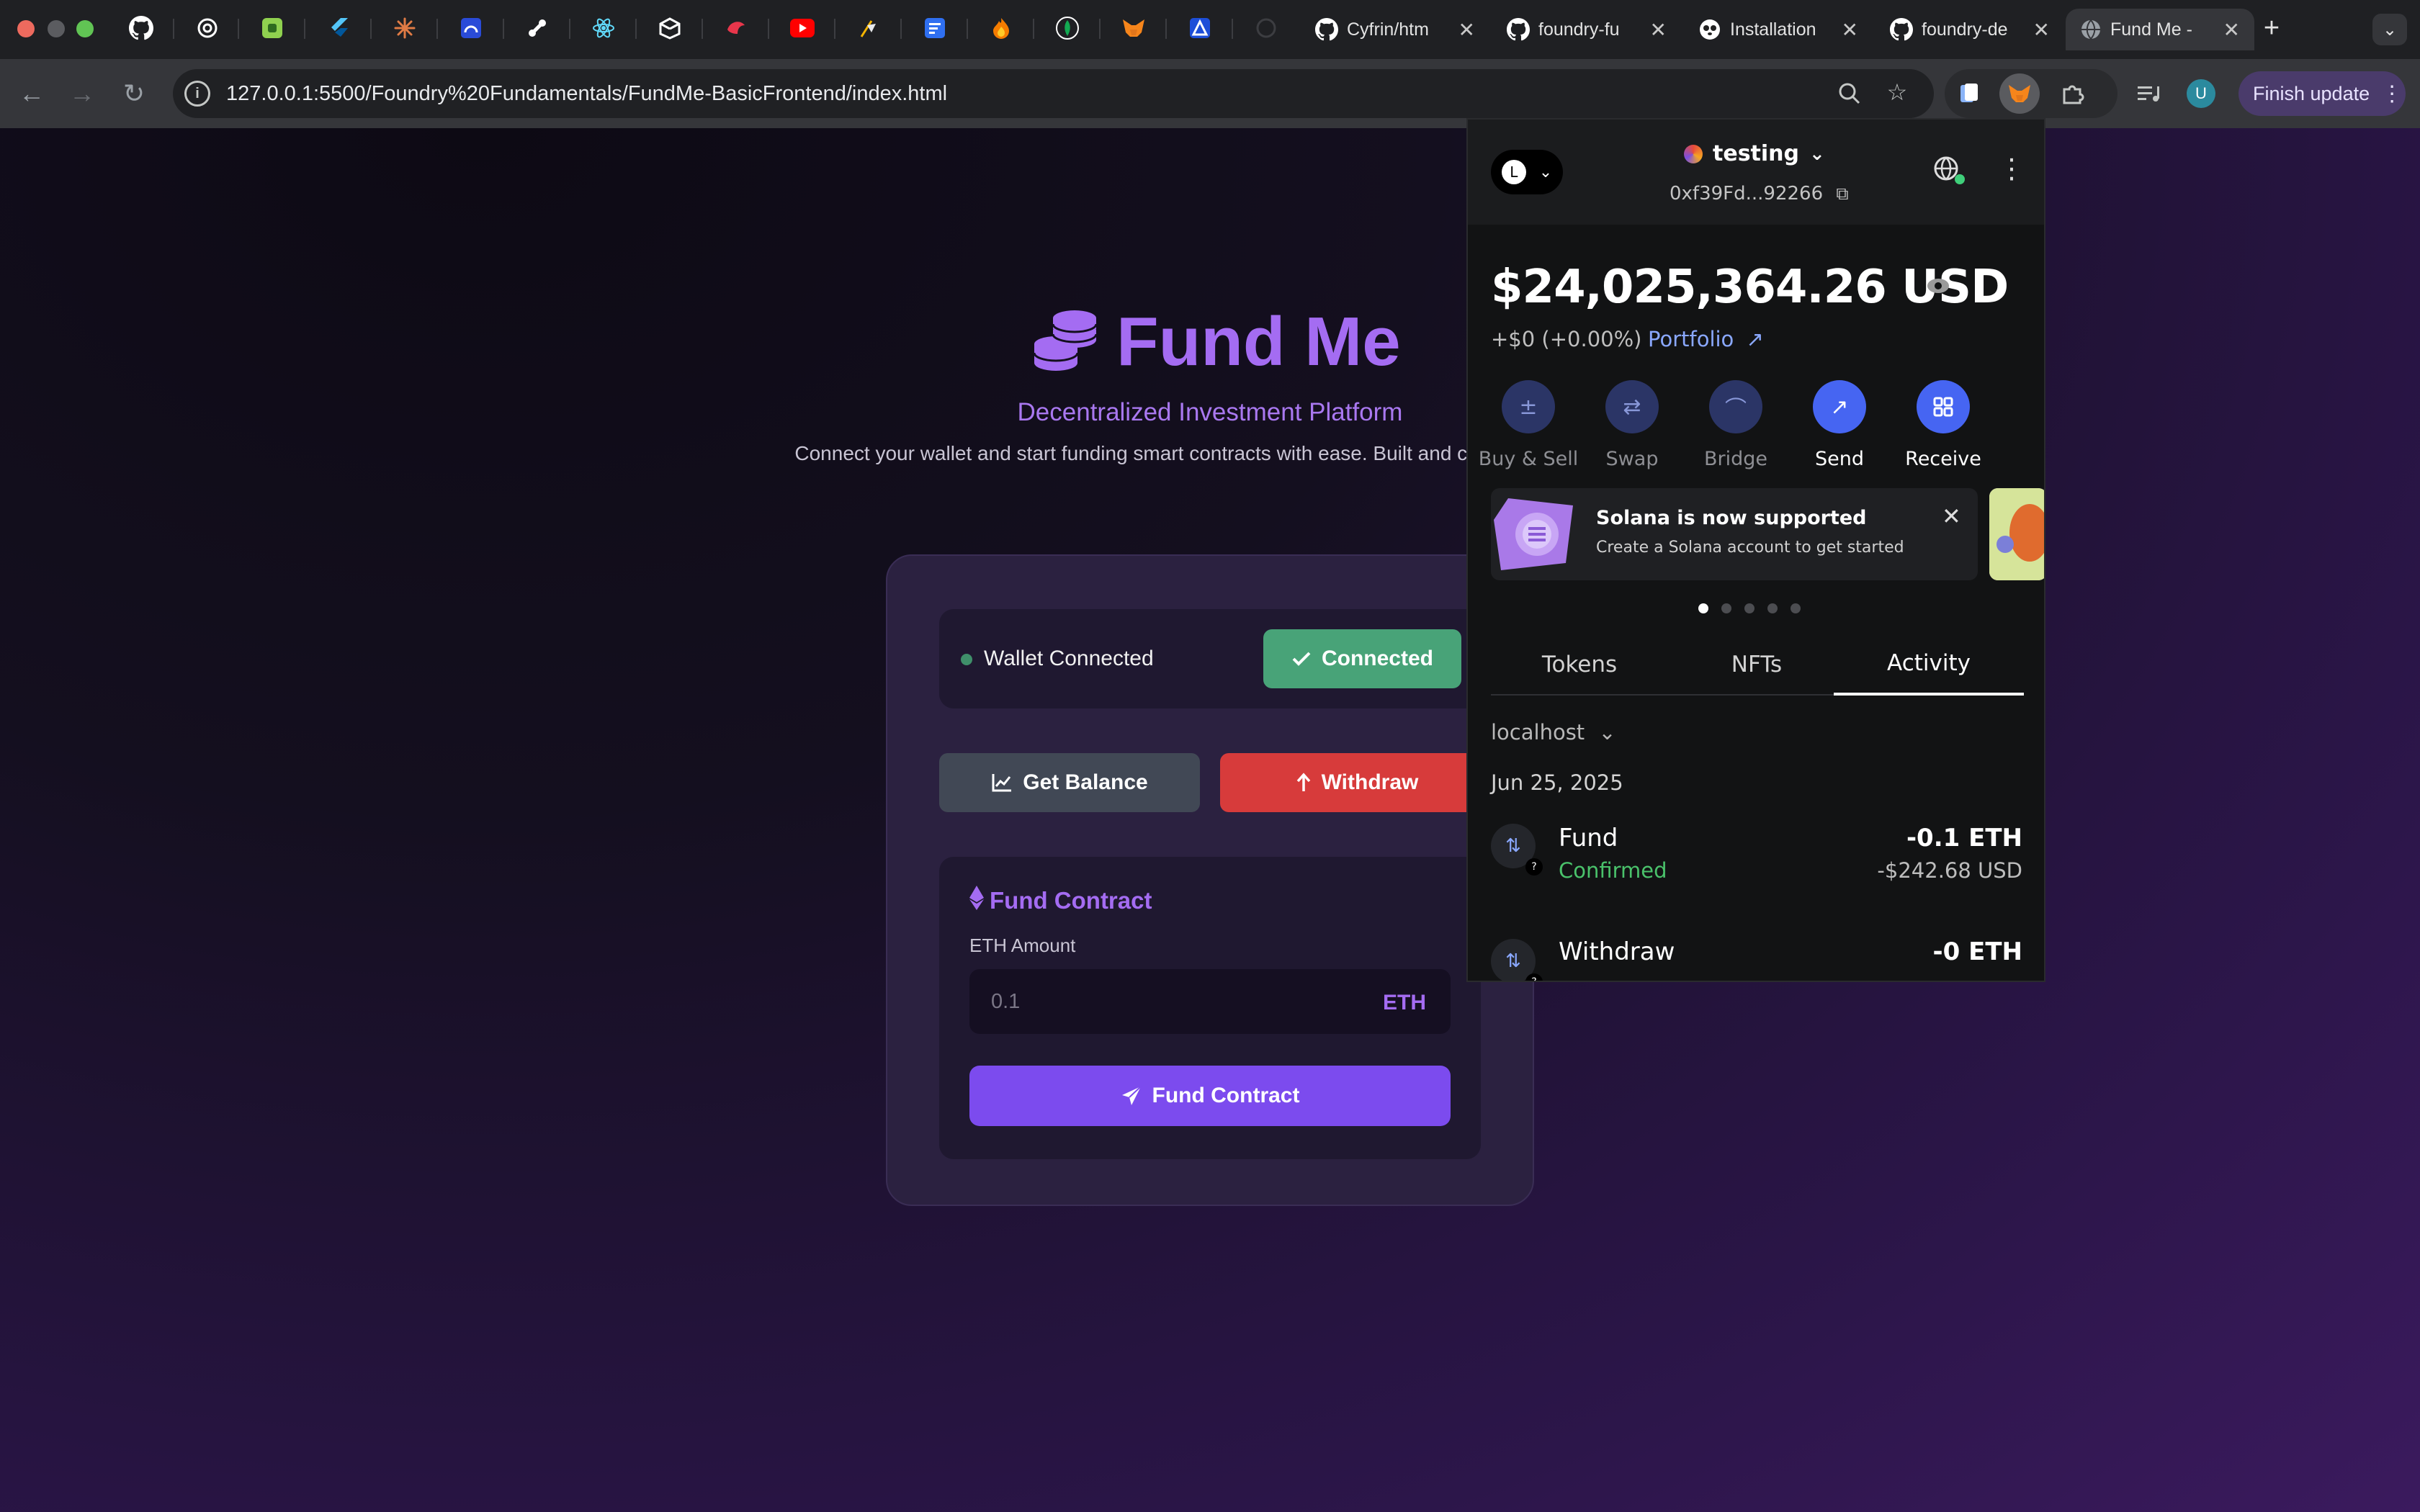  What do you see at coordinates (1951, 516) in the screenshot?
I see `close-icon: ✕` at bounding box center [1951, 516].